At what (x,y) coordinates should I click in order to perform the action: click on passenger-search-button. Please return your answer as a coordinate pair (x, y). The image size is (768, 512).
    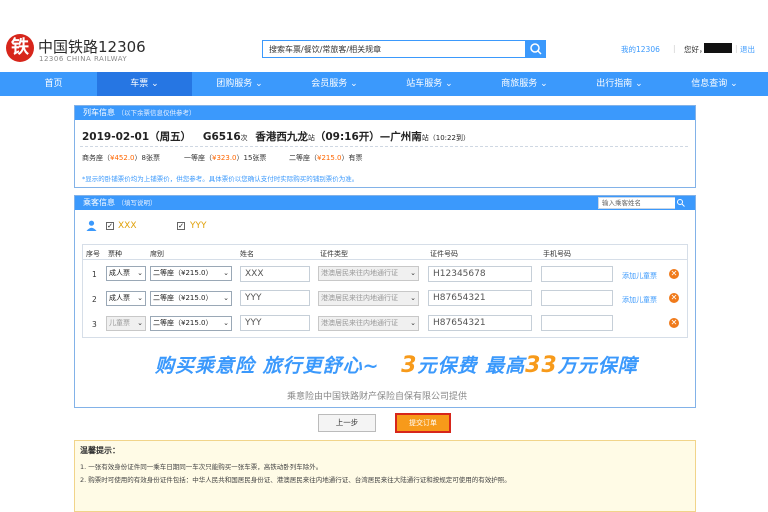
    Looking at the image, I should click on (681, 203).